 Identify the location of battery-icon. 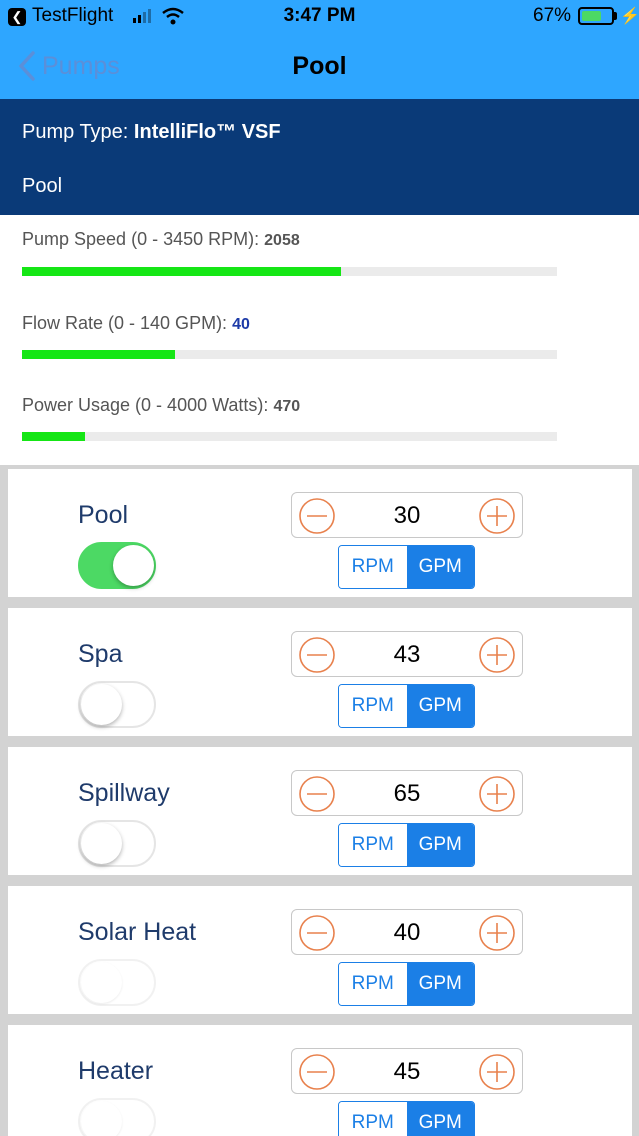
(596, 16).